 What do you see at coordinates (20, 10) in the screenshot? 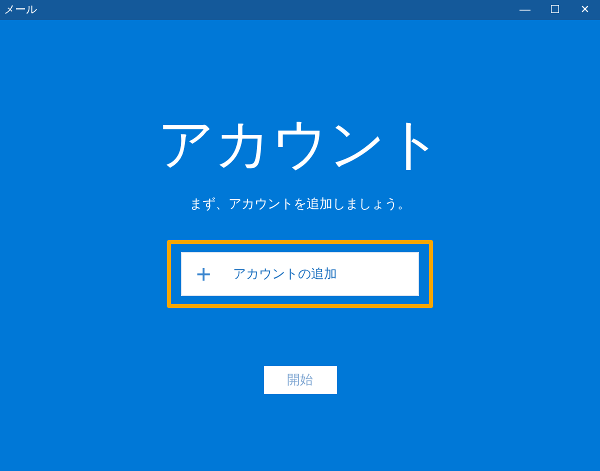
I see `window-title: メール` at bounding box center [20, 10].